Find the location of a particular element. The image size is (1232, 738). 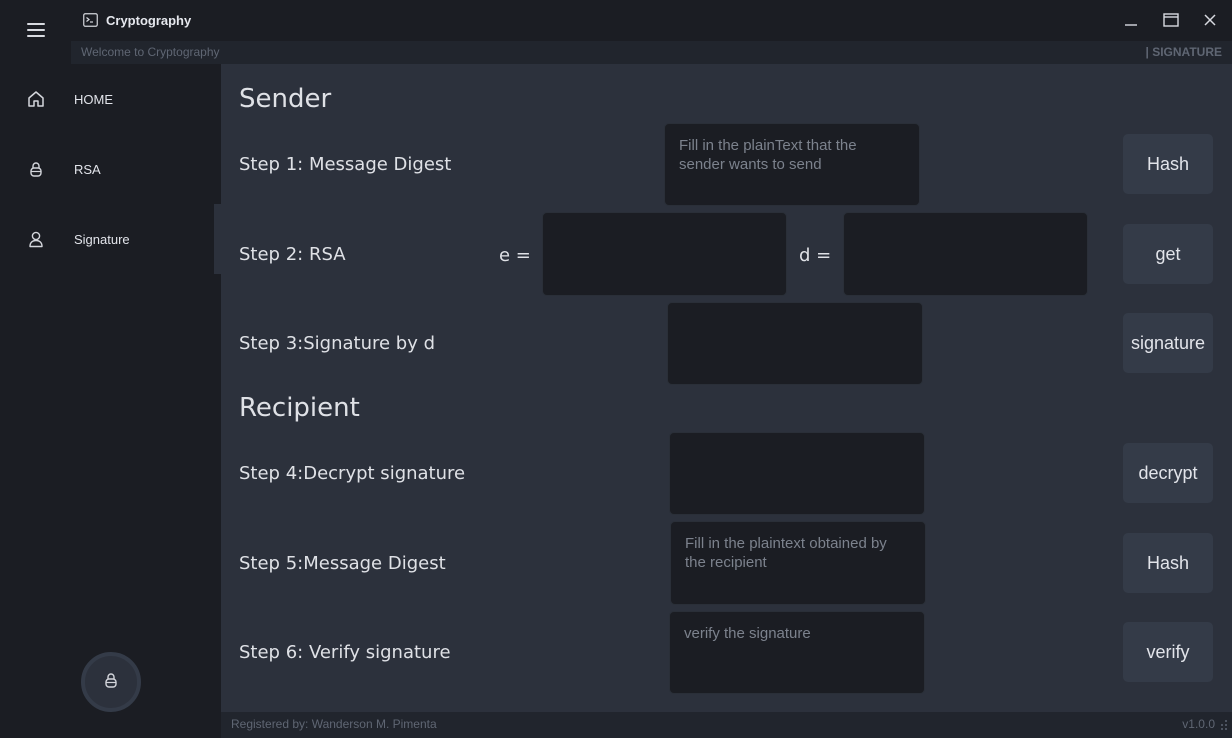

step1-label: Step 1: Message Digest is located at coordinates (345, 164).